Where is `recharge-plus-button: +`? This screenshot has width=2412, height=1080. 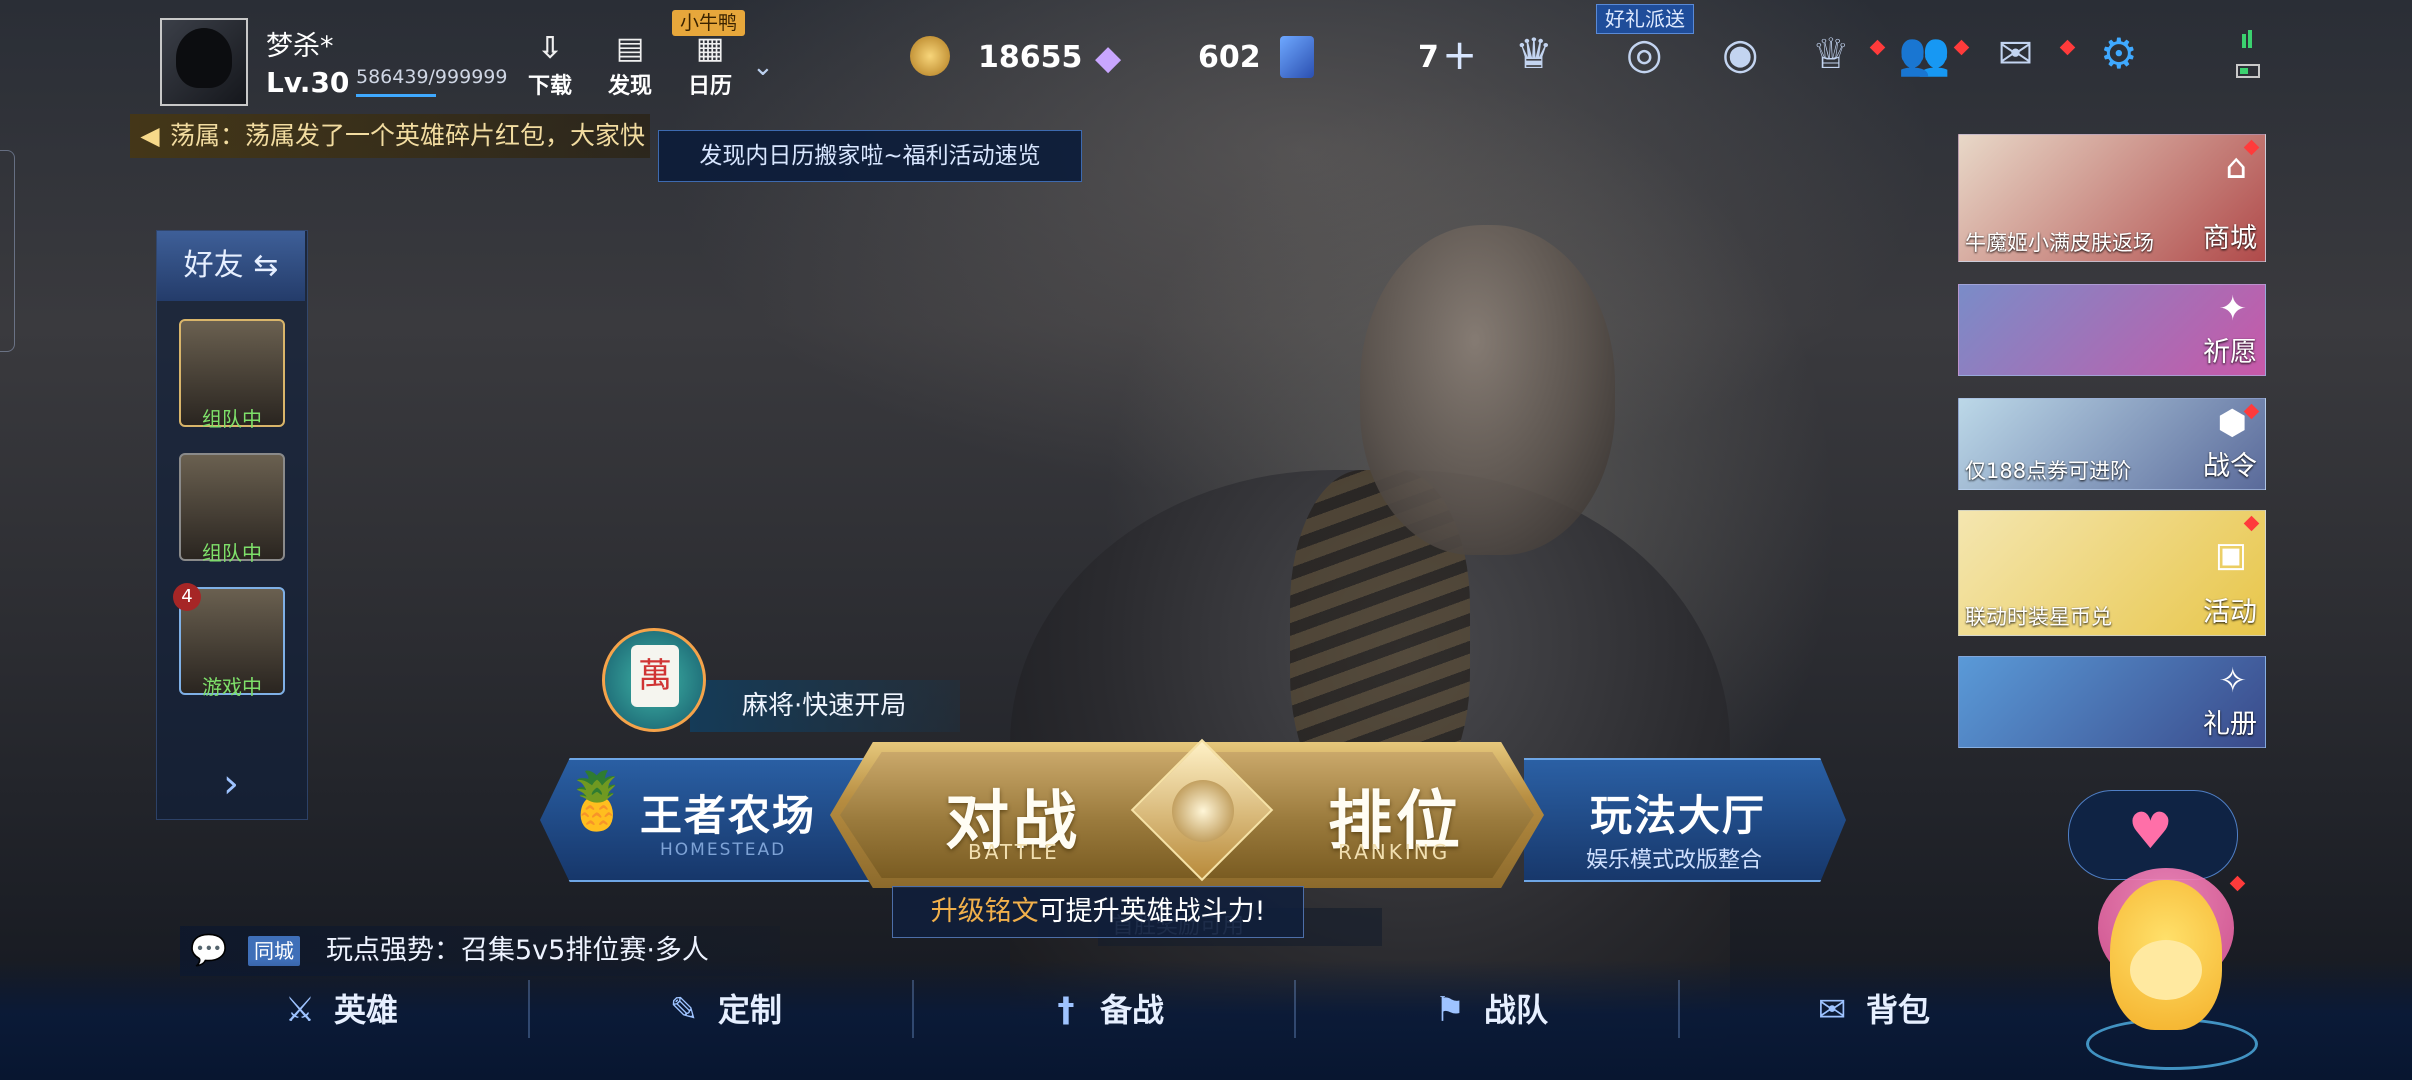
recharge-plus-button: + is located at coordinates (1459, 54).